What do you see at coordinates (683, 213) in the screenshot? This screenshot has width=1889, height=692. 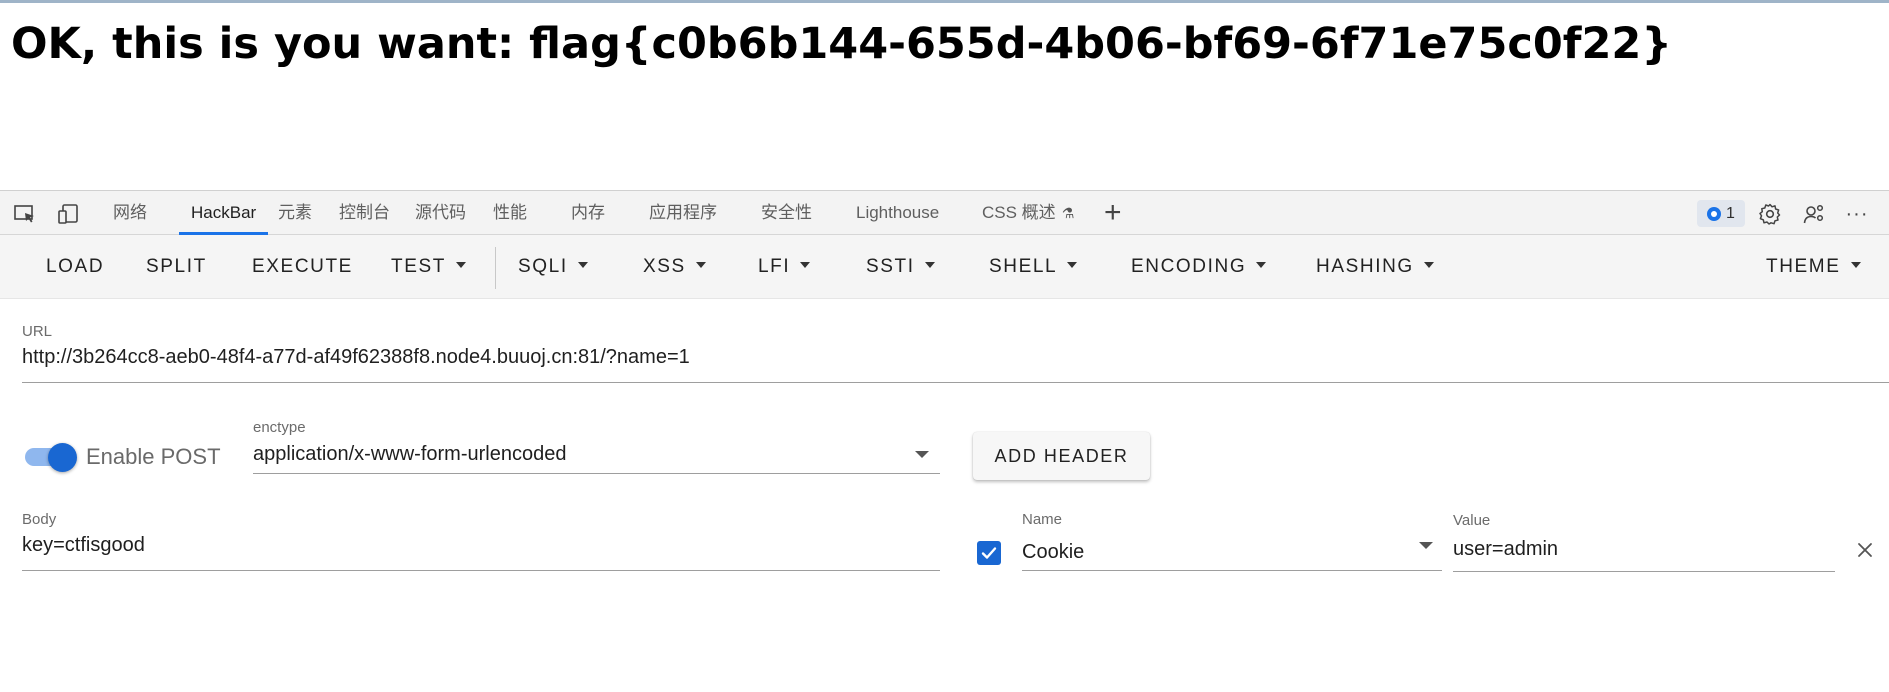 I see `tab-application: 应用程序` at bounding box center [683, 213].